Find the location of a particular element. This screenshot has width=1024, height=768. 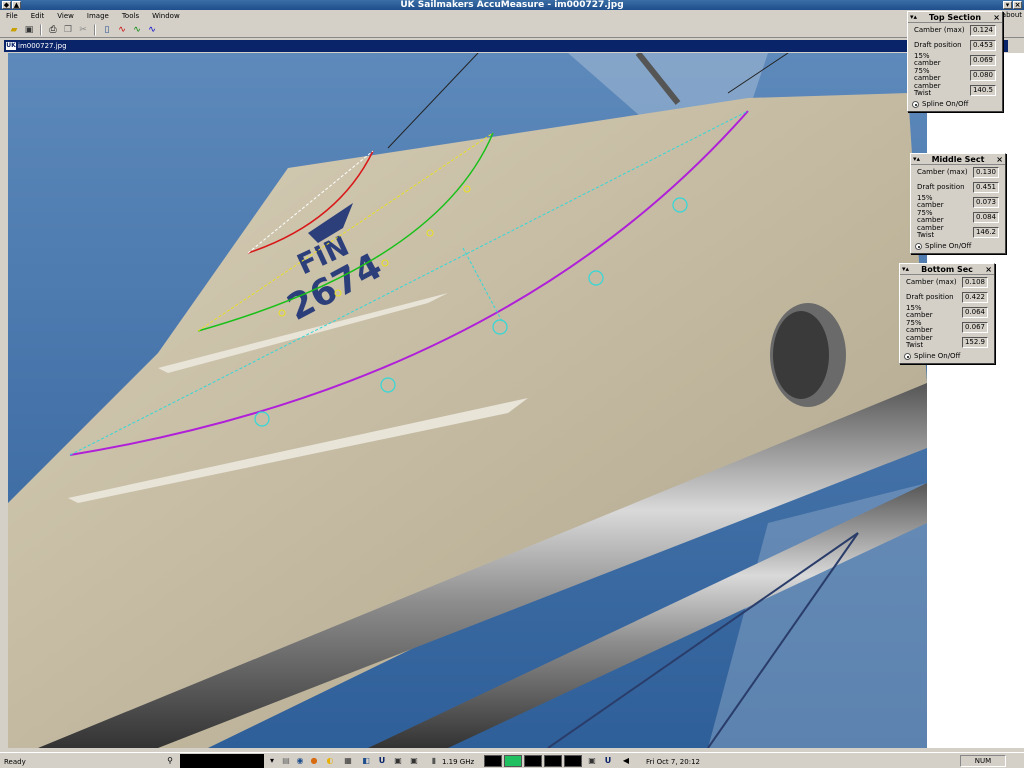

camber15-value: 0.064 is located at coordinates (975, 312).